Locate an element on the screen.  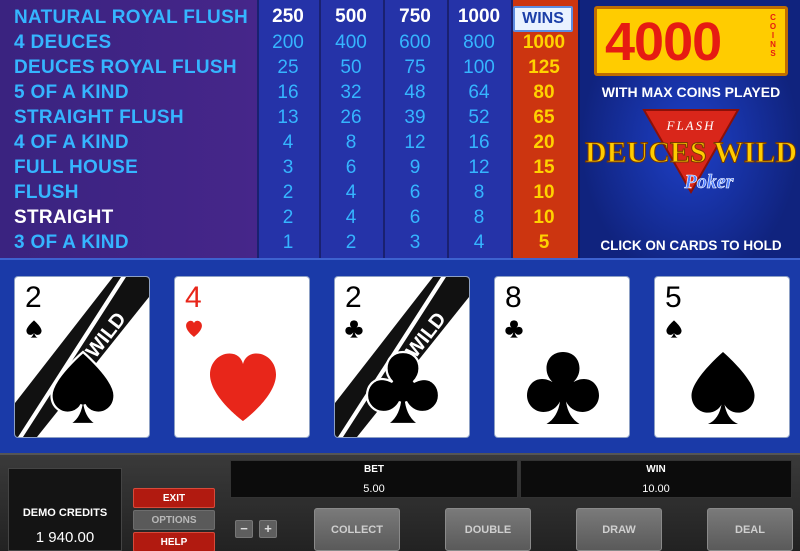
draw-button: DRAW is located at coordinates (619, 529).